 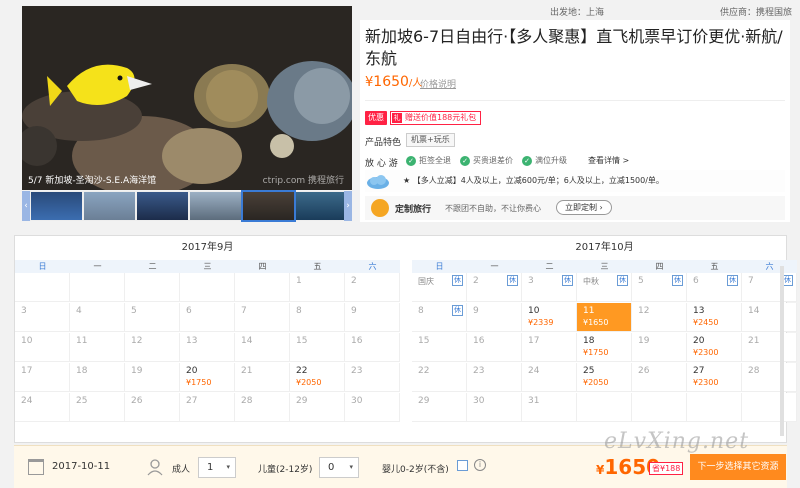 What do you see at coordinates (641, 281) in the screenshot?
I see `day-number: 5` at bounding box center [641, 281].